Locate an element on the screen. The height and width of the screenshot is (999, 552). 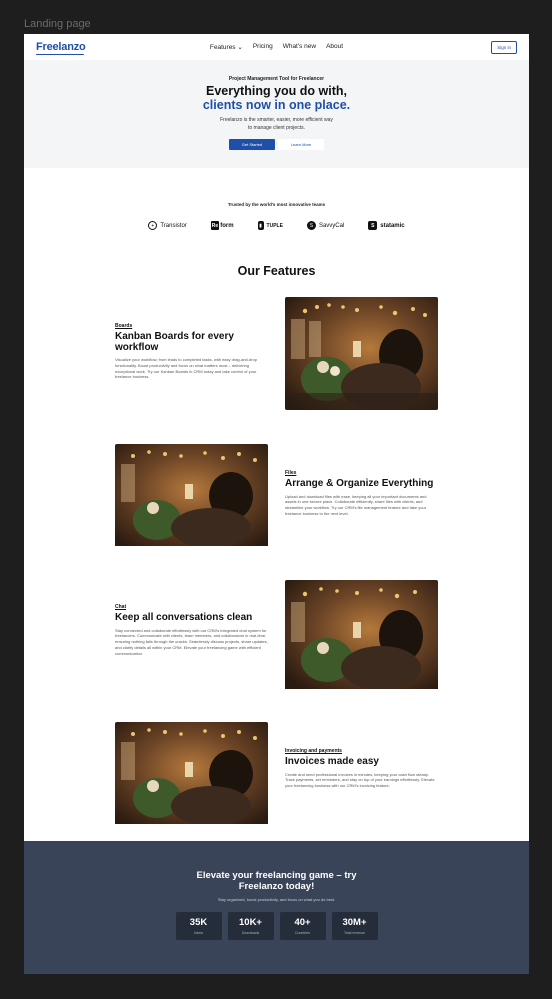
features-title: Our Features is located at coordinates (276, 271).